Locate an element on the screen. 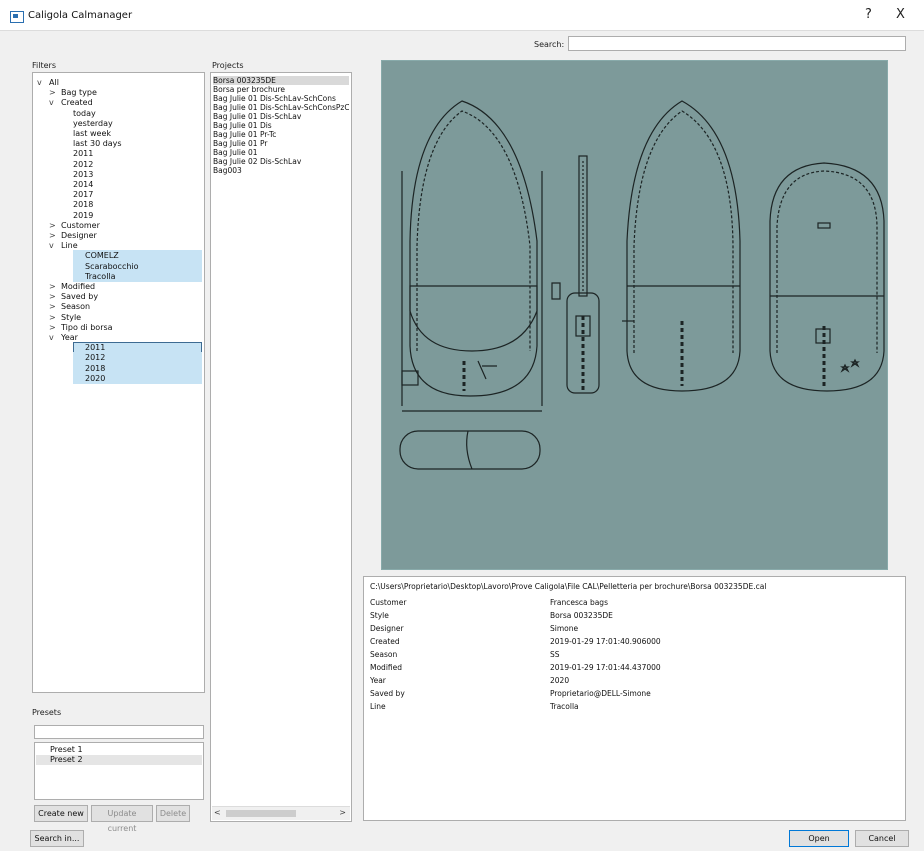 Image resolution: width=924 pixels, height=851 pixels. preset-item: Preset 1 is located at coordinates (119, 750).